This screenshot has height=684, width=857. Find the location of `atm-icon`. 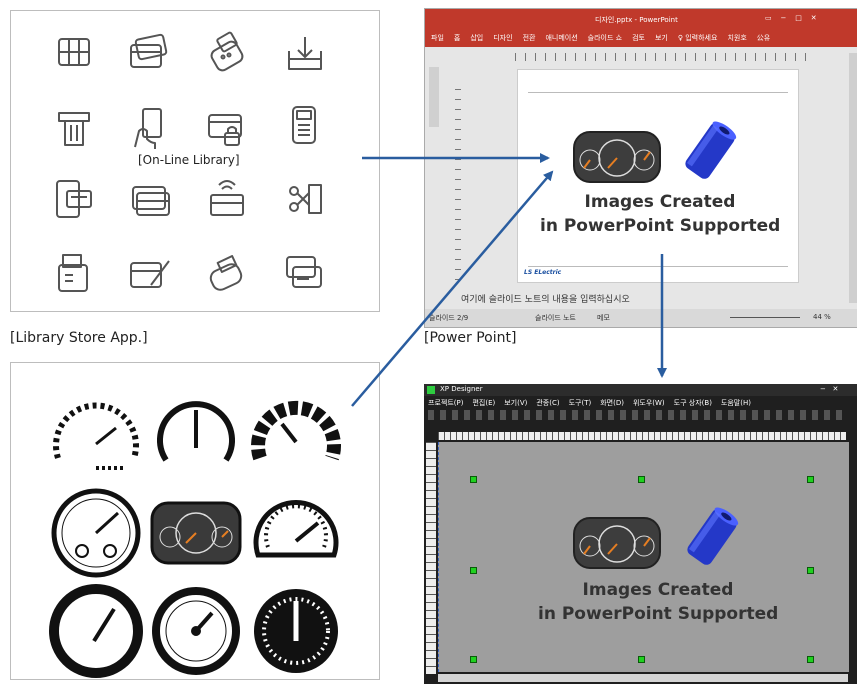

atm-icon is located at coordinates (74, 129).